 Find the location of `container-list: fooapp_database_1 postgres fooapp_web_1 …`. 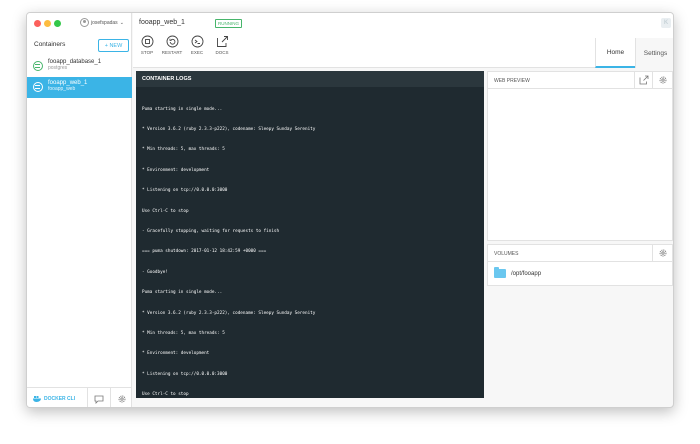

container-list: fooapp_database_1 postgres fooapp_web_1 … is located at coordinates (79, 77).